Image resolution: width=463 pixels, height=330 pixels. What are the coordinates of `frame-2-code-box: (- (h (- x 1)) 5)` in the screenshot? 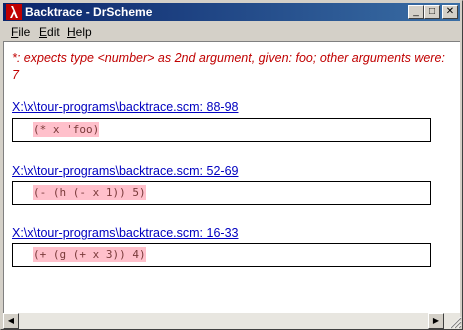 It's located at (221, 193).